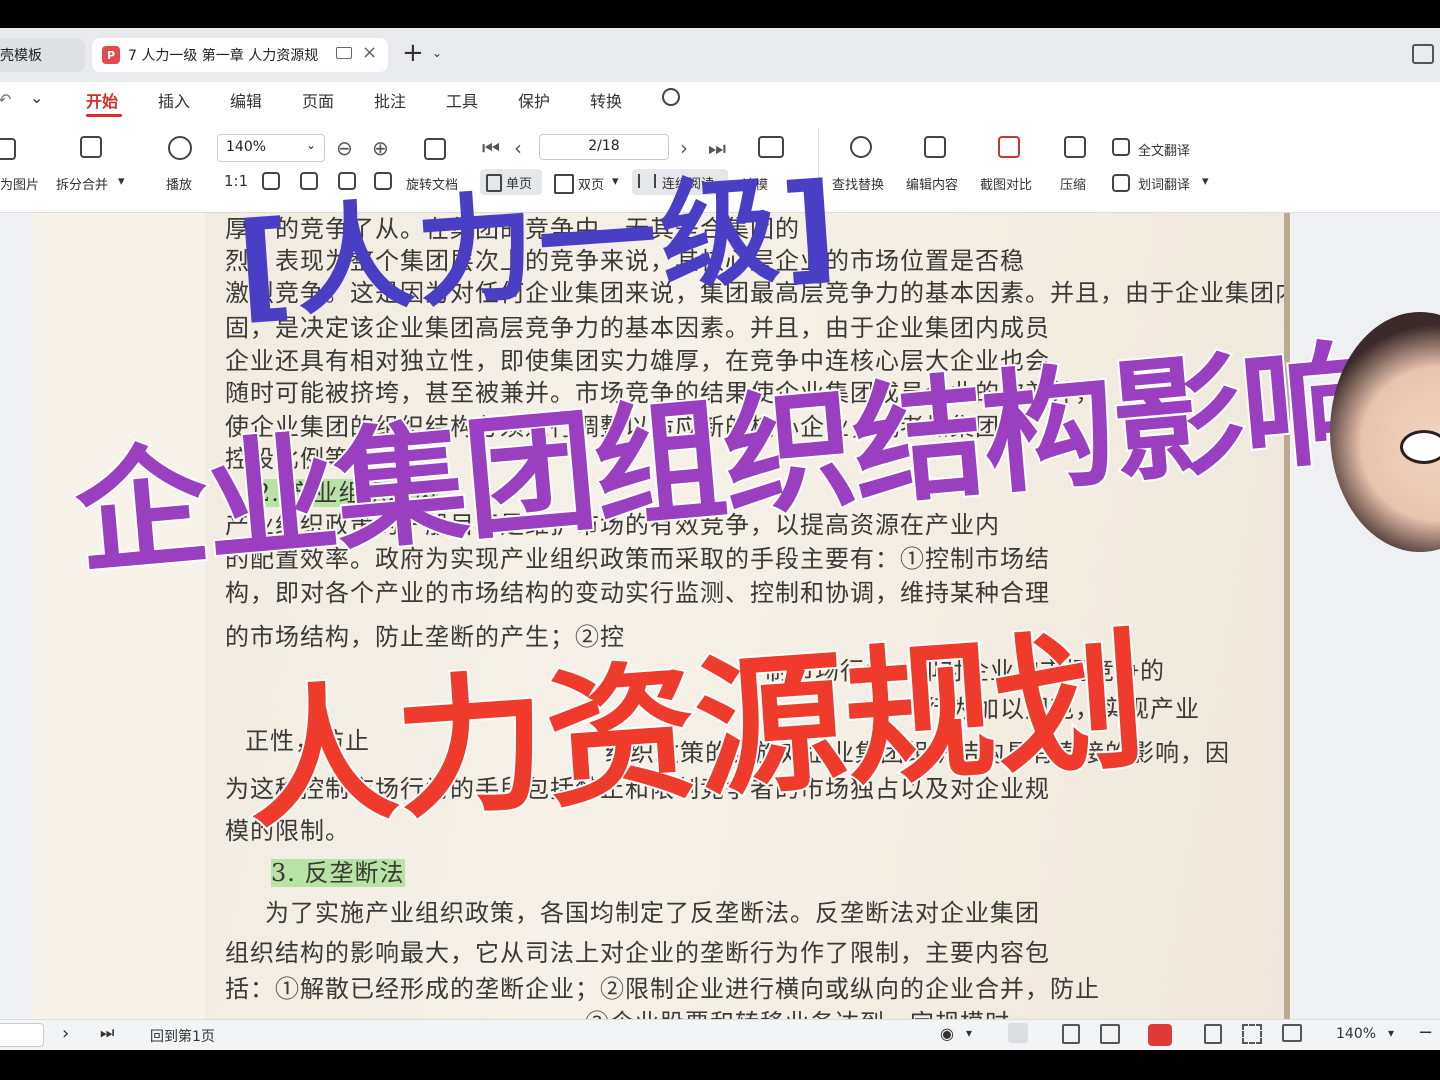  What do you see at coordinates (720, 1065) in the screenshot?
I see `bottom-black-strip` at bounding box center [720, 1065].